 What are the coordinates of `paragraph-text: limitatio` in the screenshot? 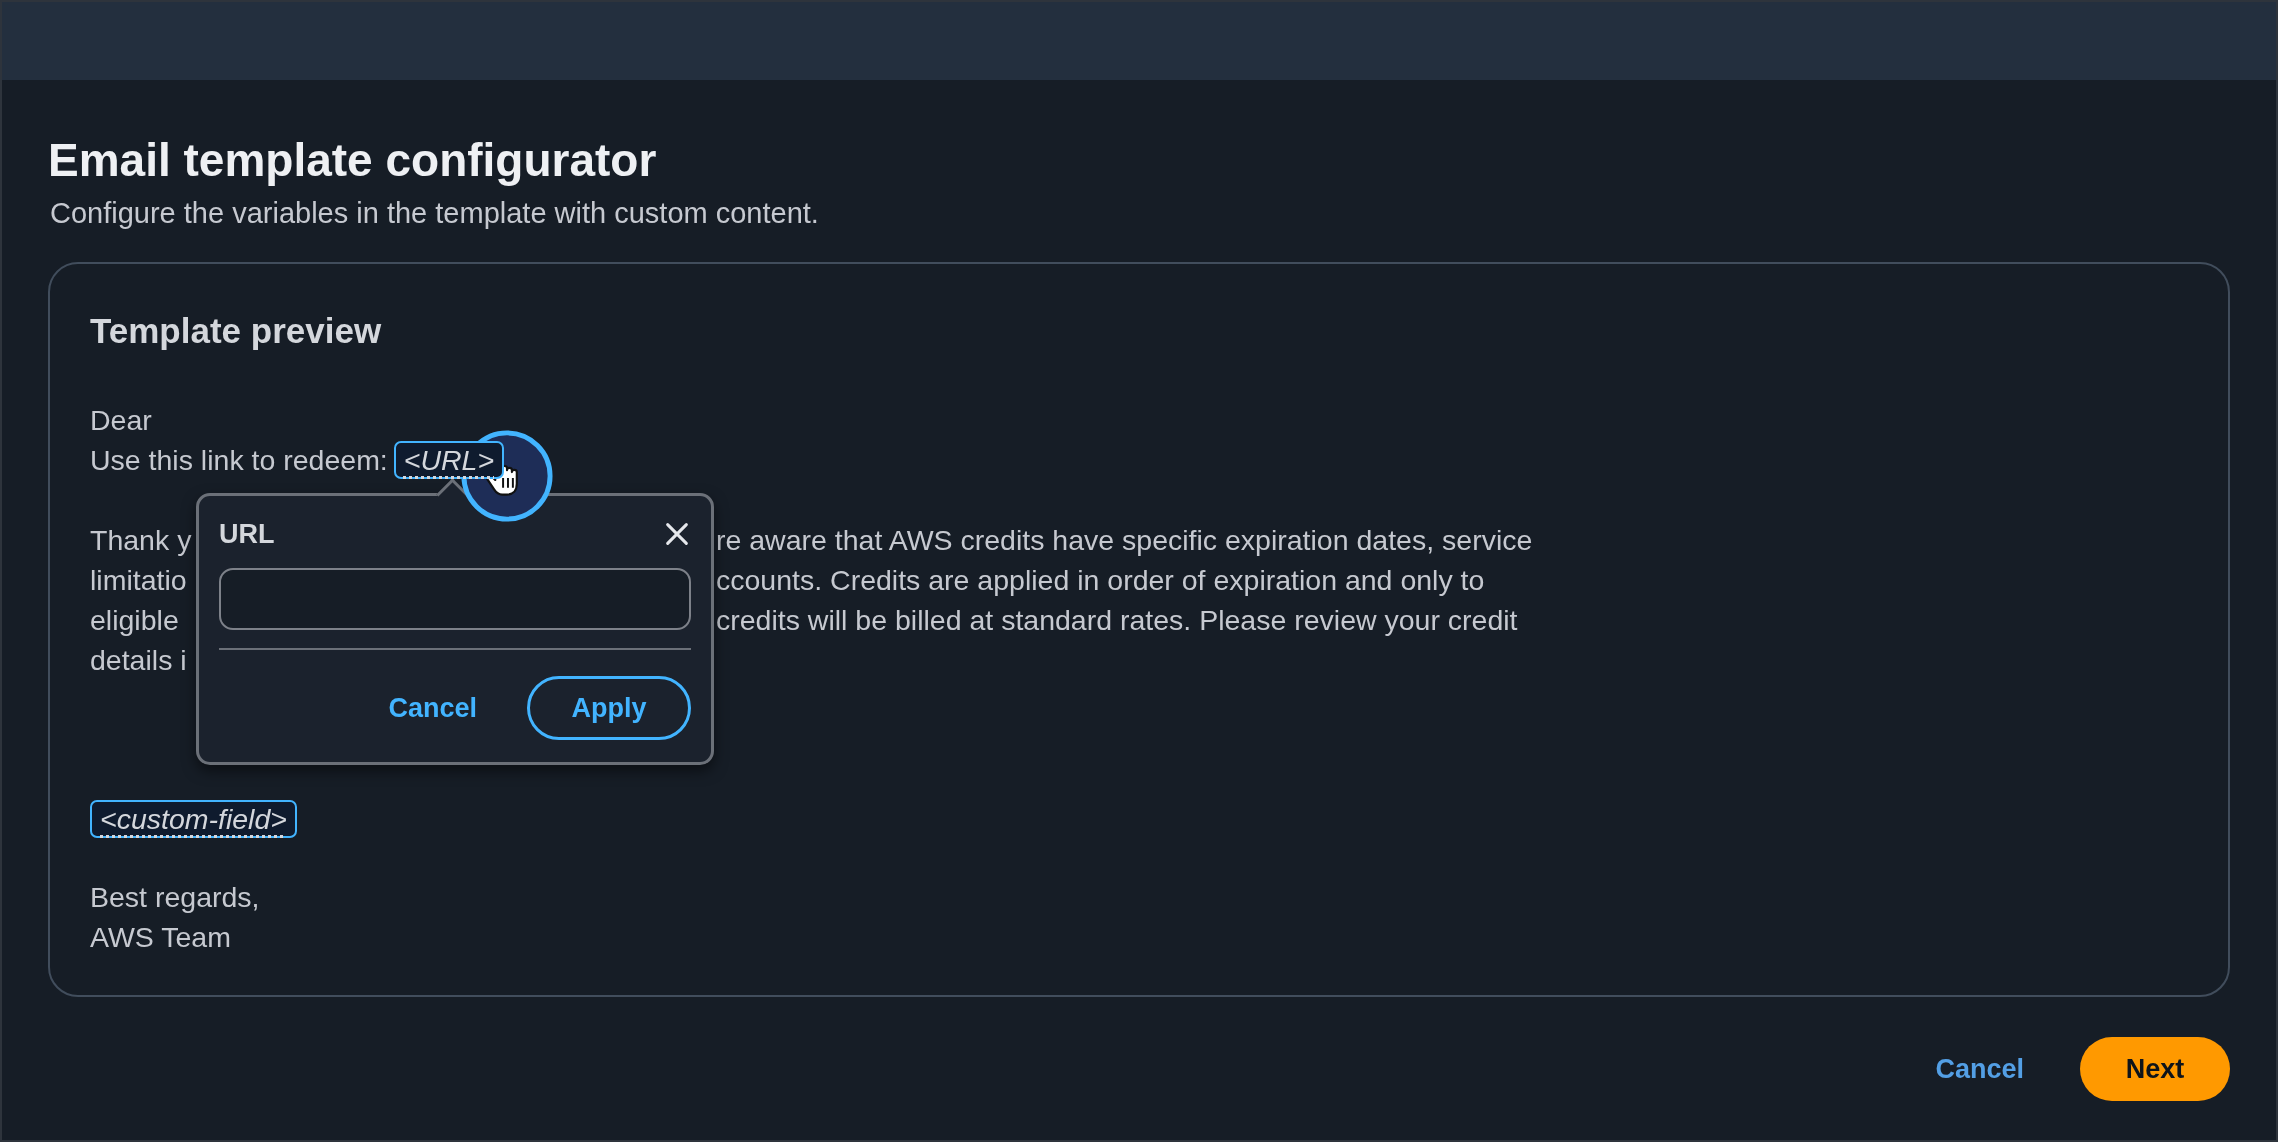 It's located at (139, 580).